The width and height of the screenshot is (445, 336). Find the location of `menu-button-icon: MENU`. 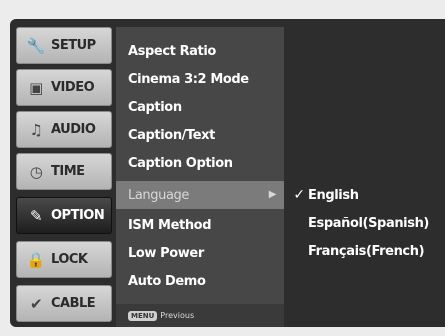

menu-button-icon: MENU is located at coordinates (143, 315).